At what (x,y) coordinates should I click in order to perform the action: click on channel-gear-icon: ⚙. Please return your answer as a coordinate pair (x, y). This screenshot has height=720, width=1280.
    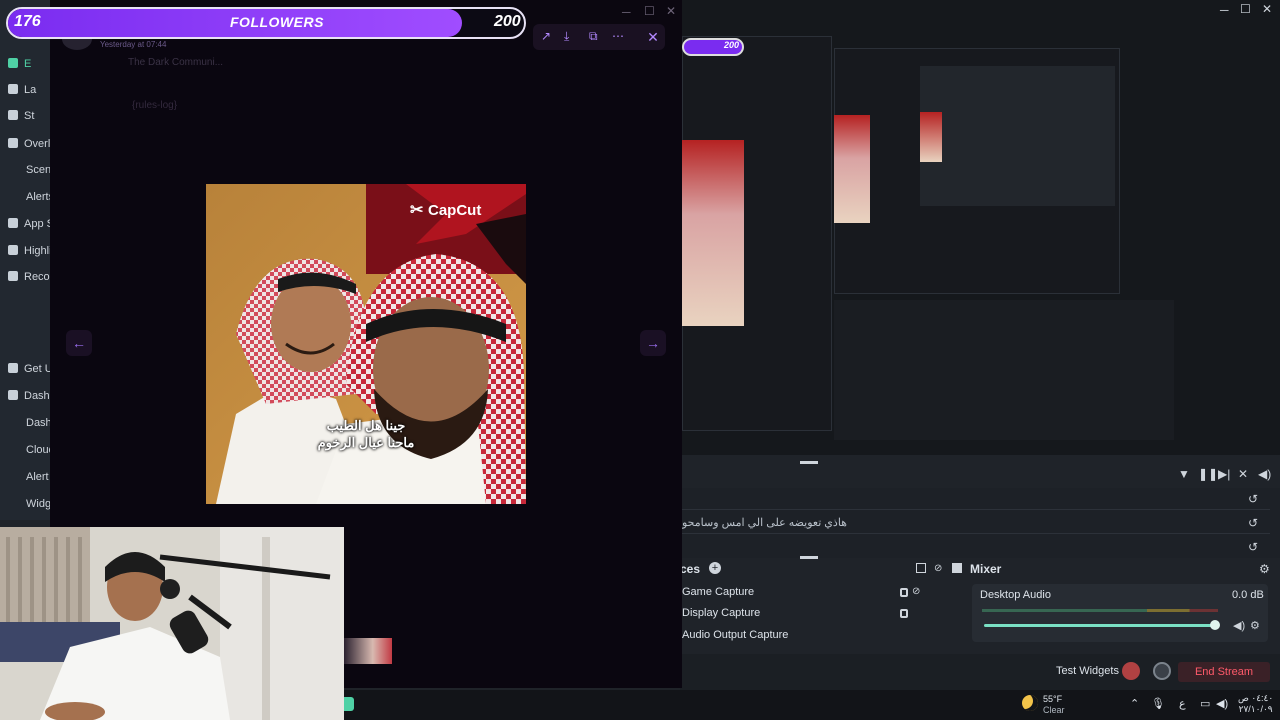
    Looking at the image, I should click on (1255, 625).